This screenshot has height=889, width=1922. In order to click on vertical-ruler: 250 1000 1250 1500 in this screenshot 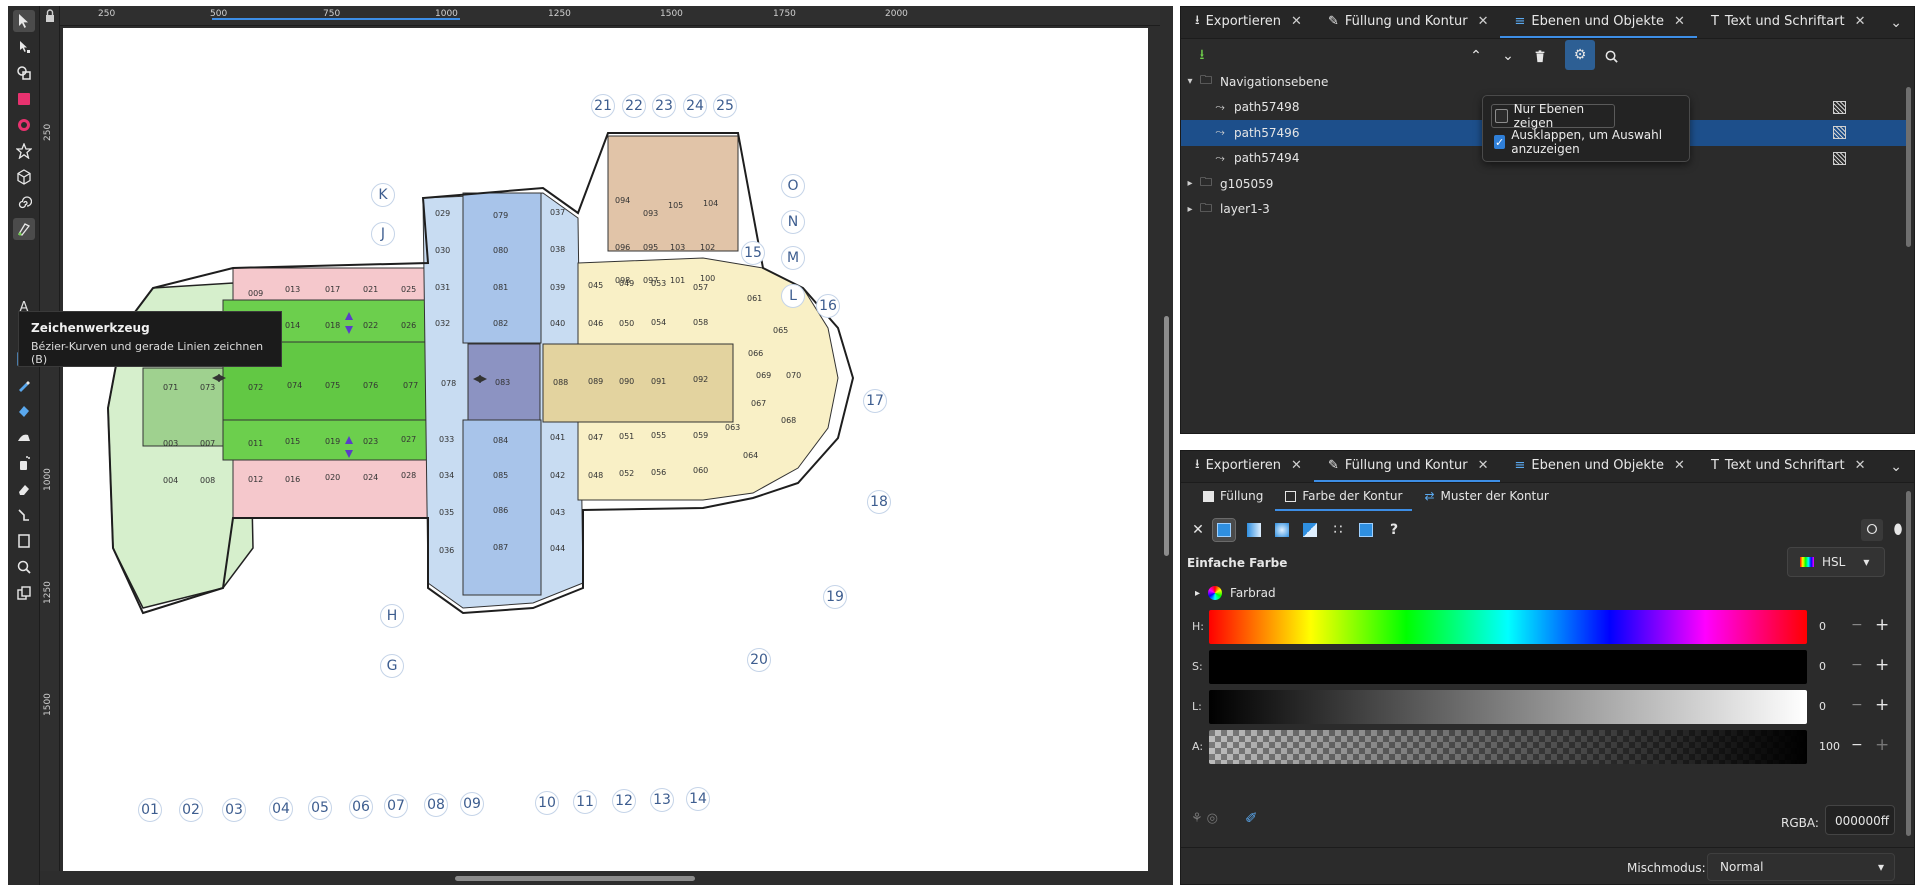, I will do `click(50, 448)`.